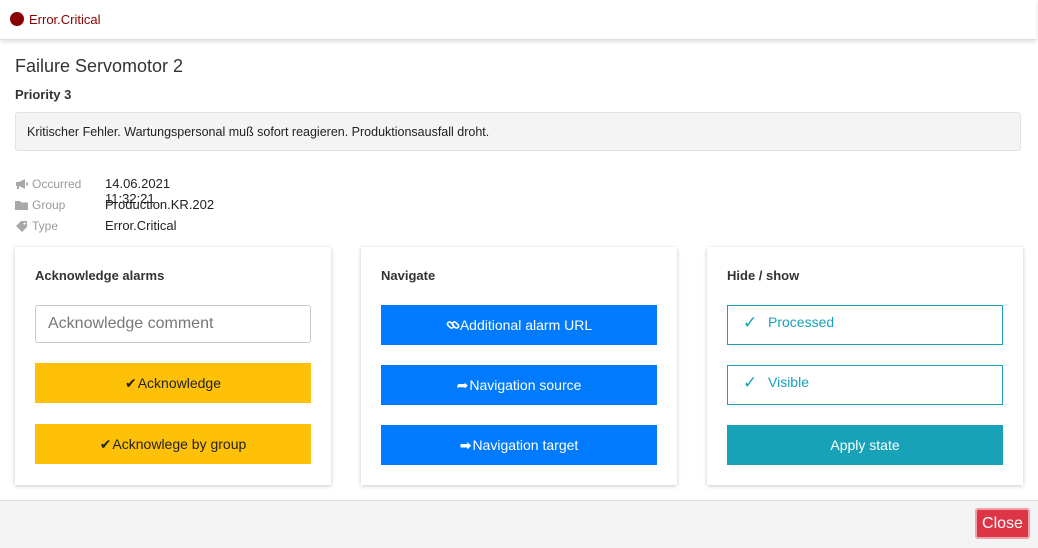  What do you see at coordinates (21, 205) in the screenshot?
I see `folder-icon` at bounding box center [21, 205].